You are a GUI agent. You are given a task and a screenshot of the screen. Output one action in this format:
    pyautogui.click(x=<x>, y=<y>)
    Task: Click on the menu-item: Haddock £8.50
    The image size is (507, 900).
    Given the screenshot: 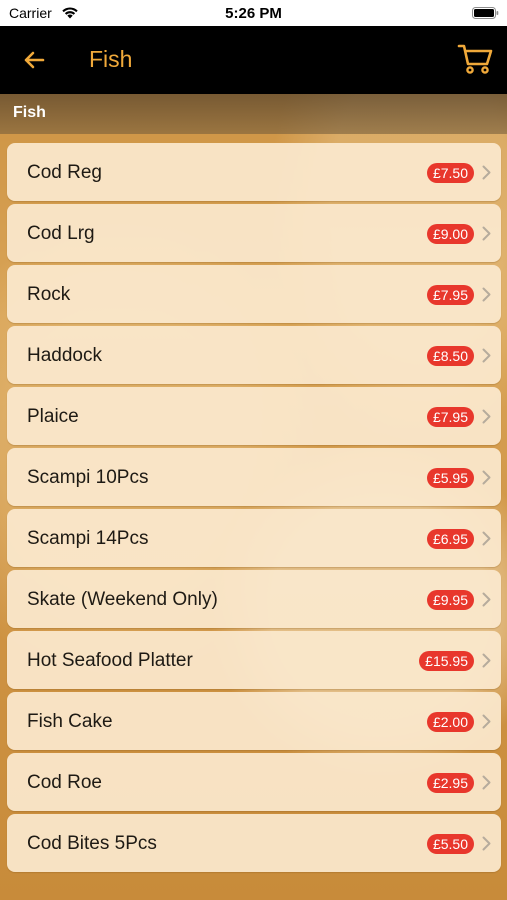 What is the action you would take?
    pyautogui.click(x=254, y=355)
    